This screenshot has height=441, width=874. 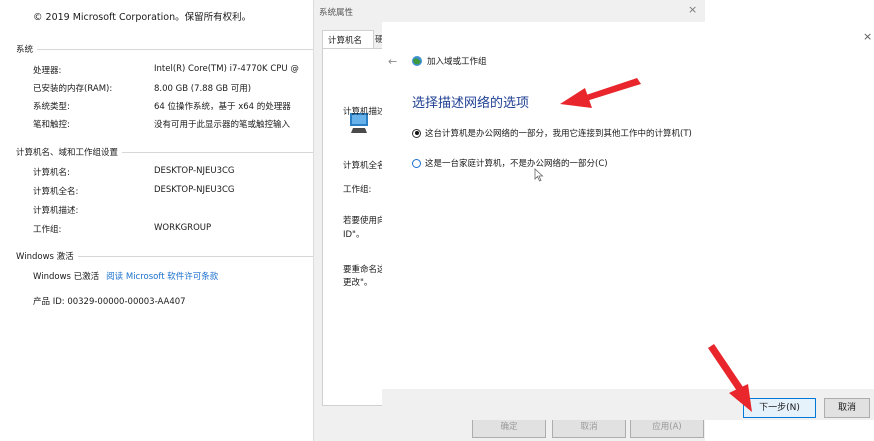 What do you see at coordinates (134, 191) in the screenshot?
I see `full-name-row: 计算机全名: DESKTOP-NJEU3CG` at bounding box center [134, 191].